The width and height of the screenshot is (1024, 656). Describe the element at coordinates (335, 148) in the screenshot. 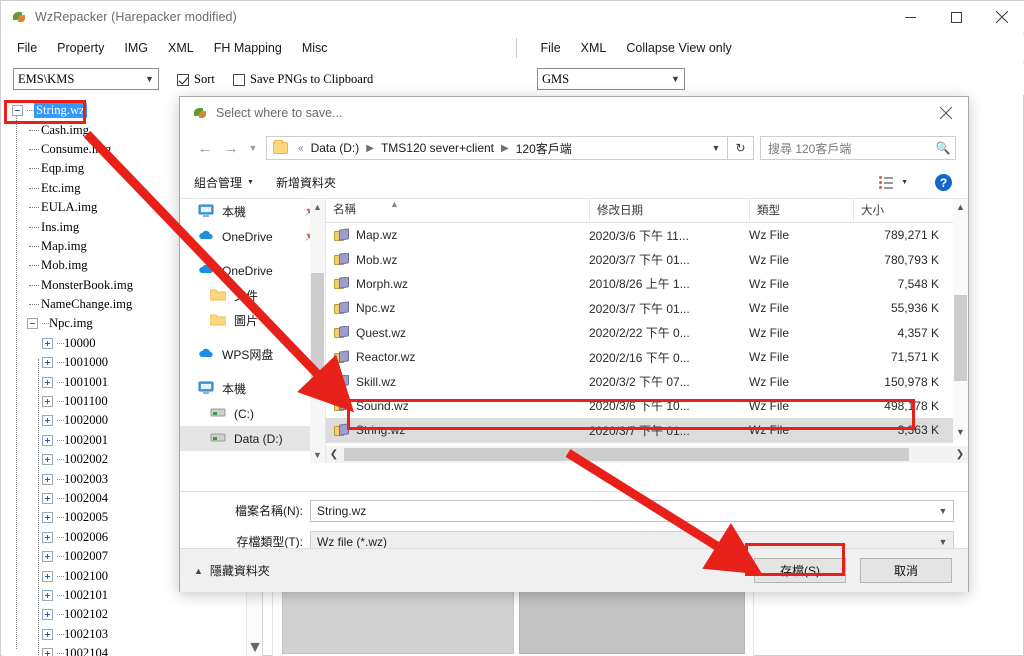

I see `breadcrumb-item-0: Data (D:)` at that location.